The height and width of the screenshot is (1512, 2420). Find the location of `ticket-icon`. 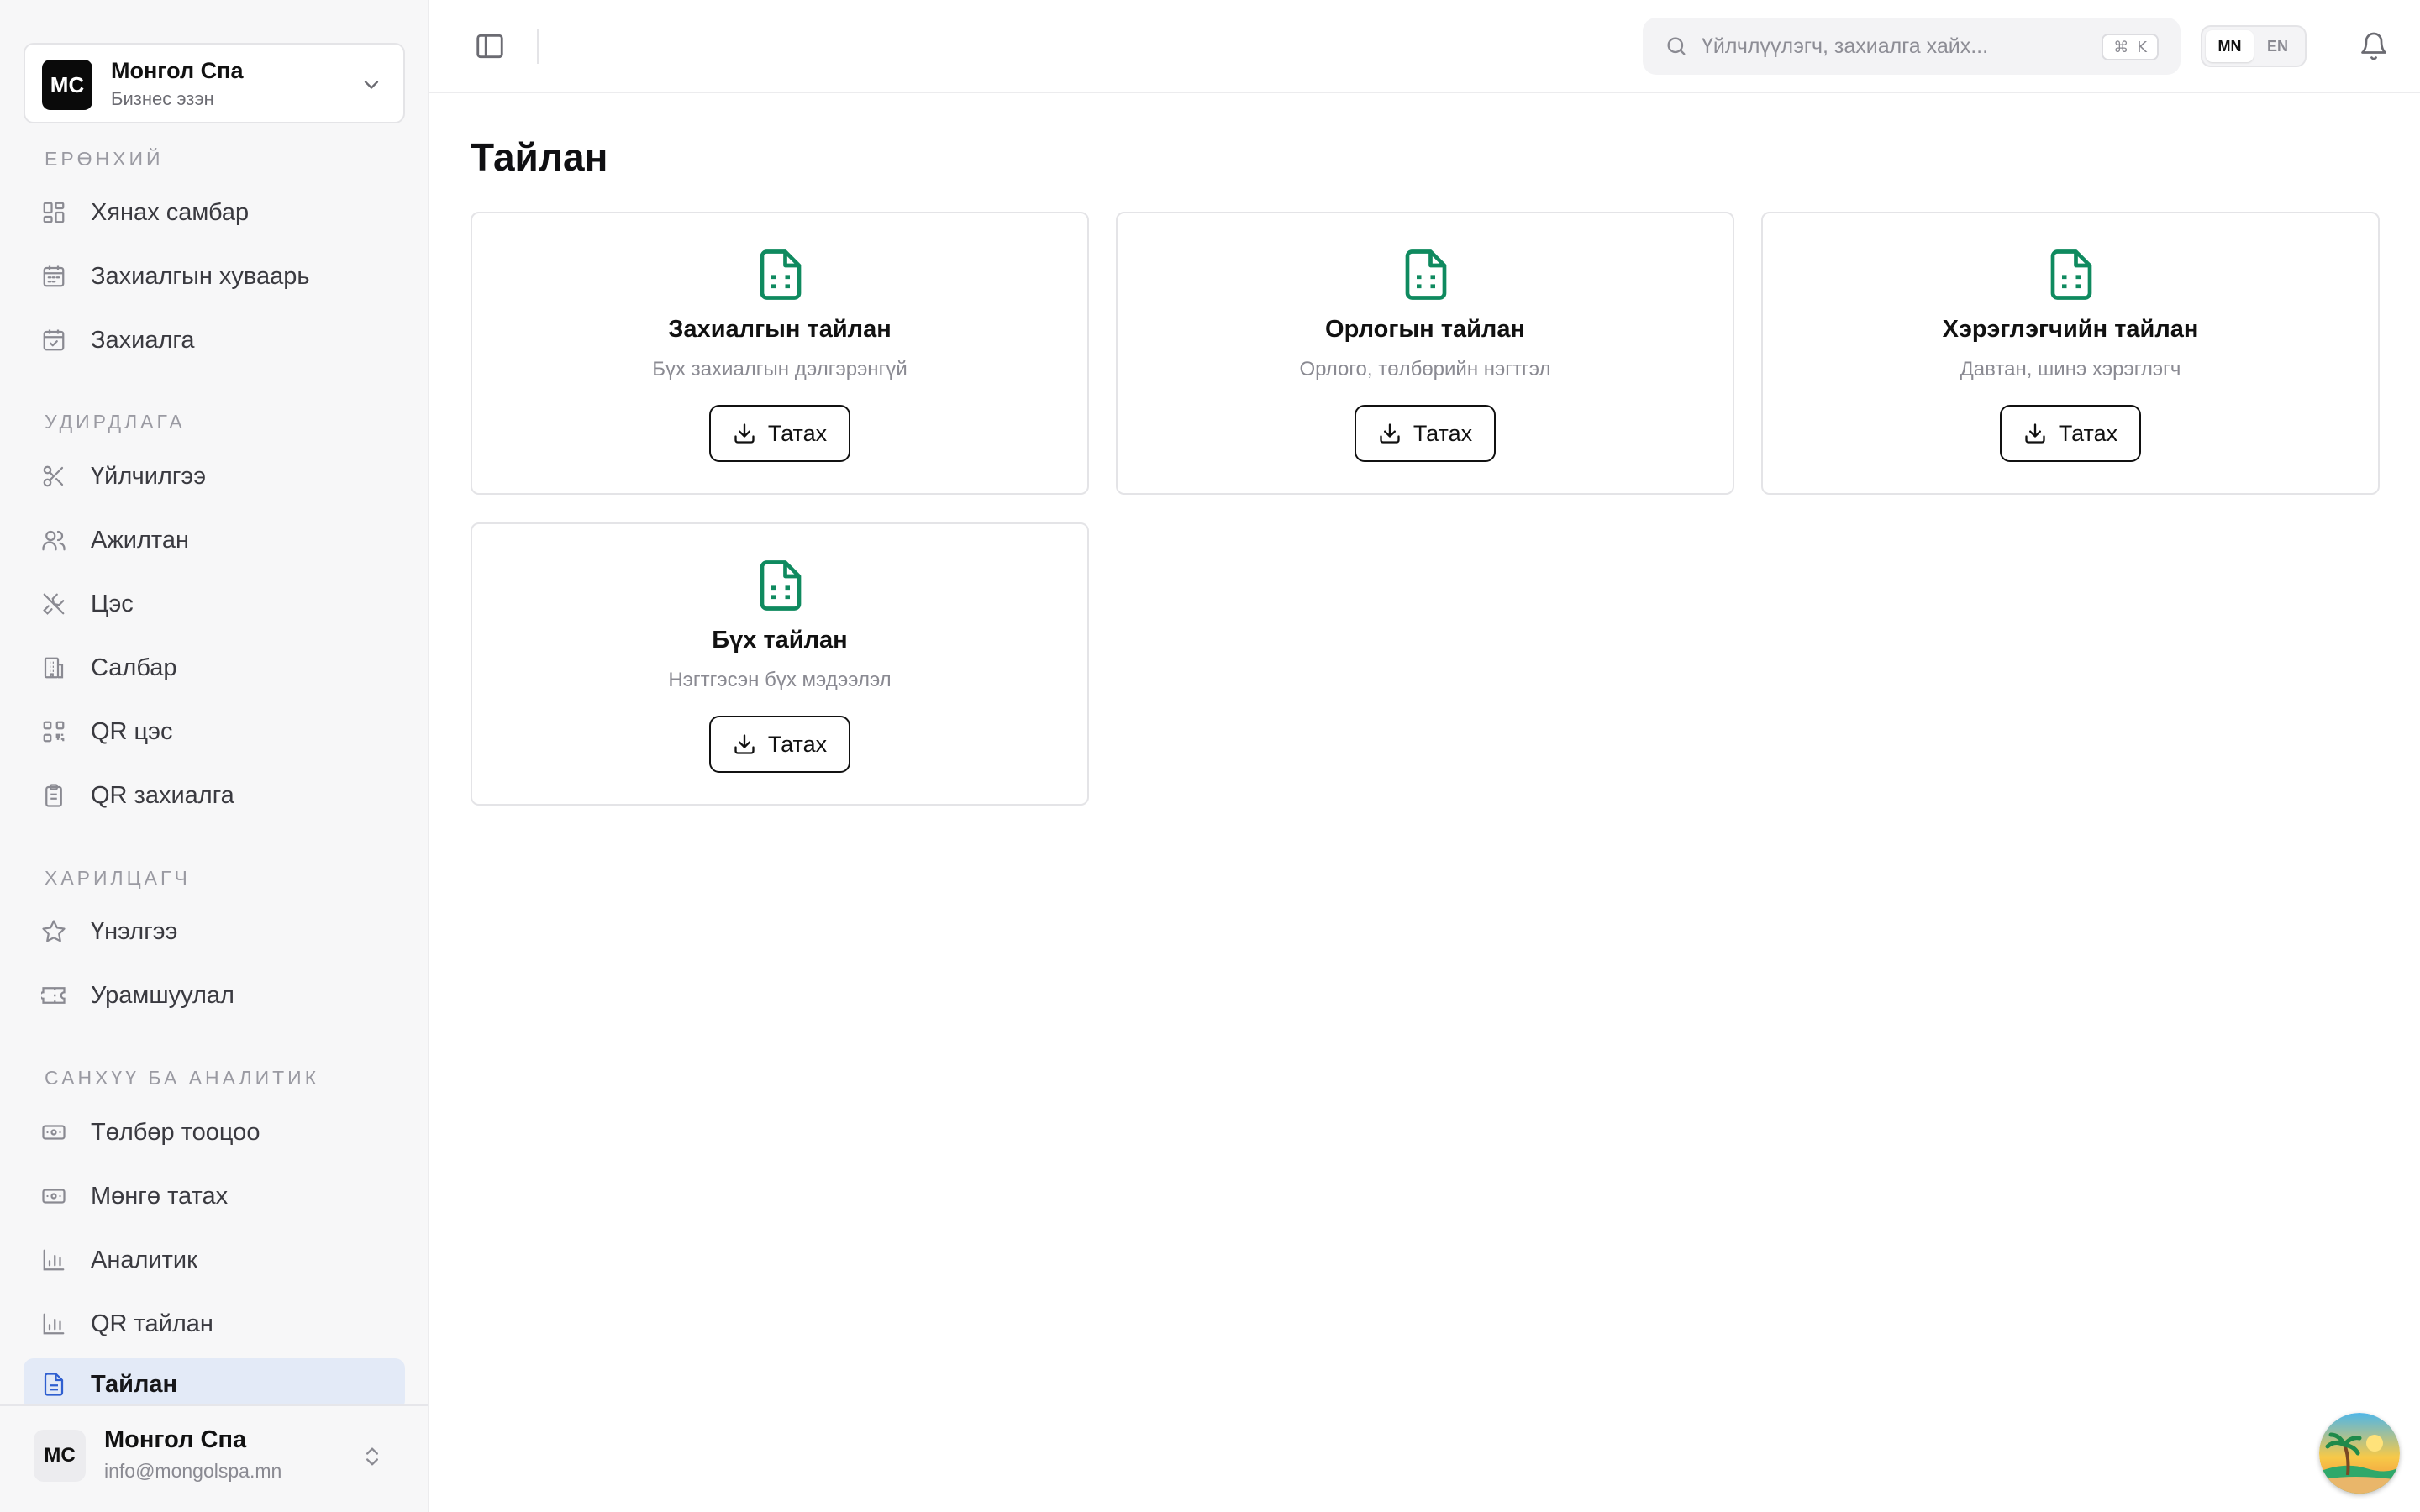

ticket-icon is located at coordinates (53, 995).